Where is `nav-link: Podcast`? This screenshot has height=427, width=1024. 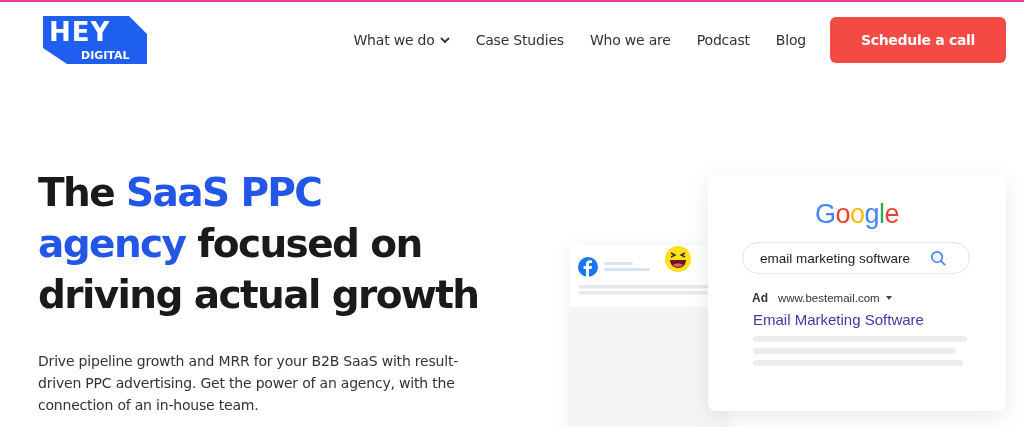
nav-link: Podcast is located at coordinates (723, 39).